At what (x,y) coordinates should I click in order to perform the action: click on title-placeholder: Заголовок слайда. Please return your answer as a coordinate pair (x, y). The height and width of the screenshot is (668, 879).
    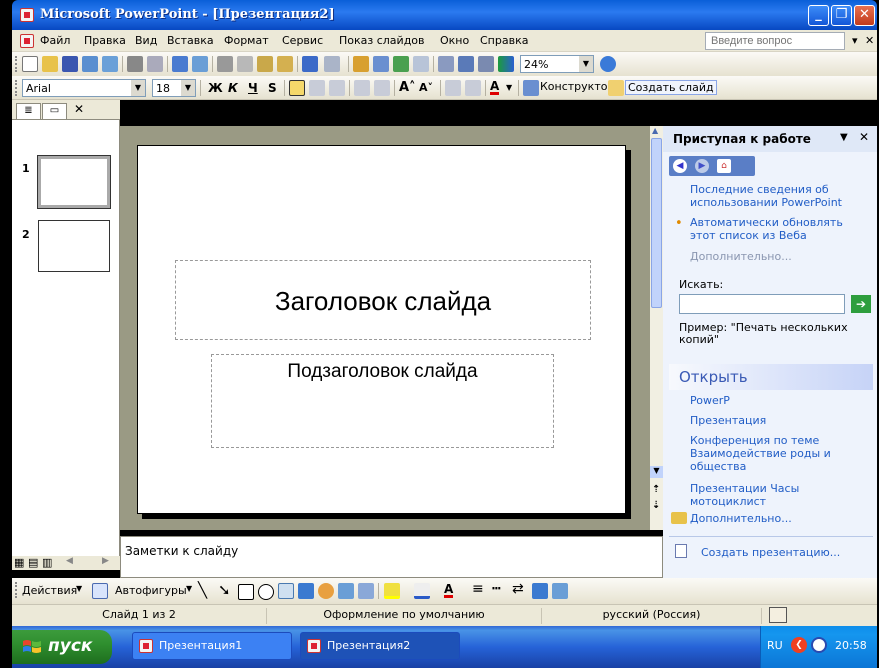
    Looking at the image, I should click on (383, 300).